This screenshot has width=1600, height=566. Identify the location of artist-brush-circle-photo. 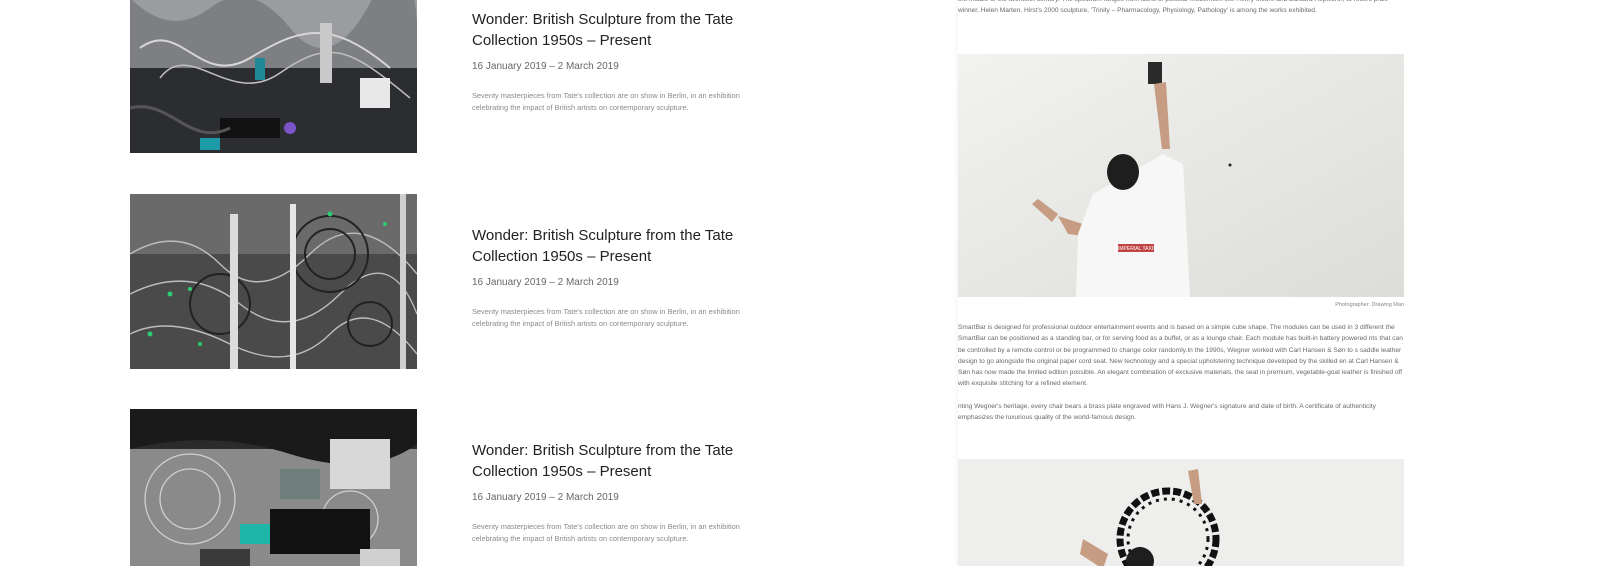
(1181, 512).